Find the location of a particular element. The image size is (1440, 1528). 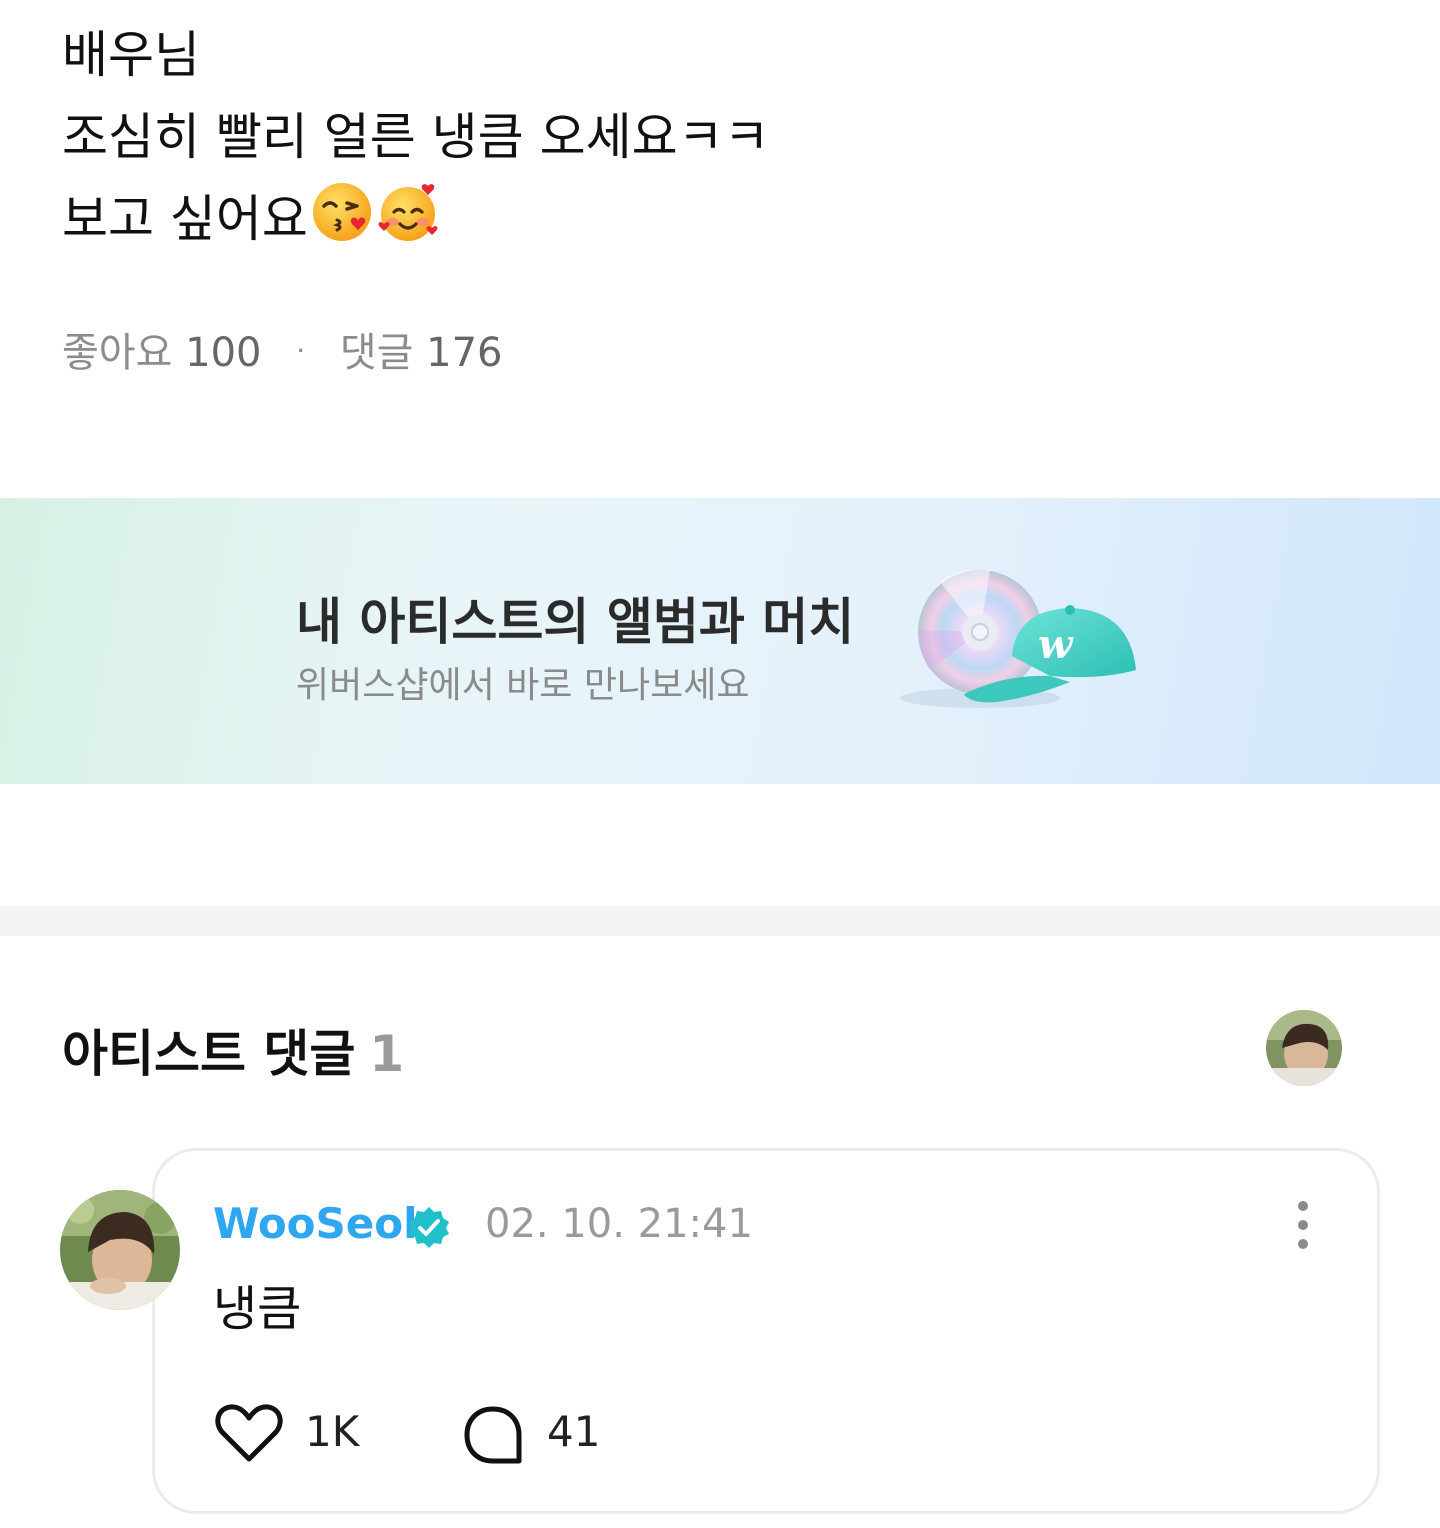

post-line-3-text: 보고 싶어요 is located at coordinates (185, 219).